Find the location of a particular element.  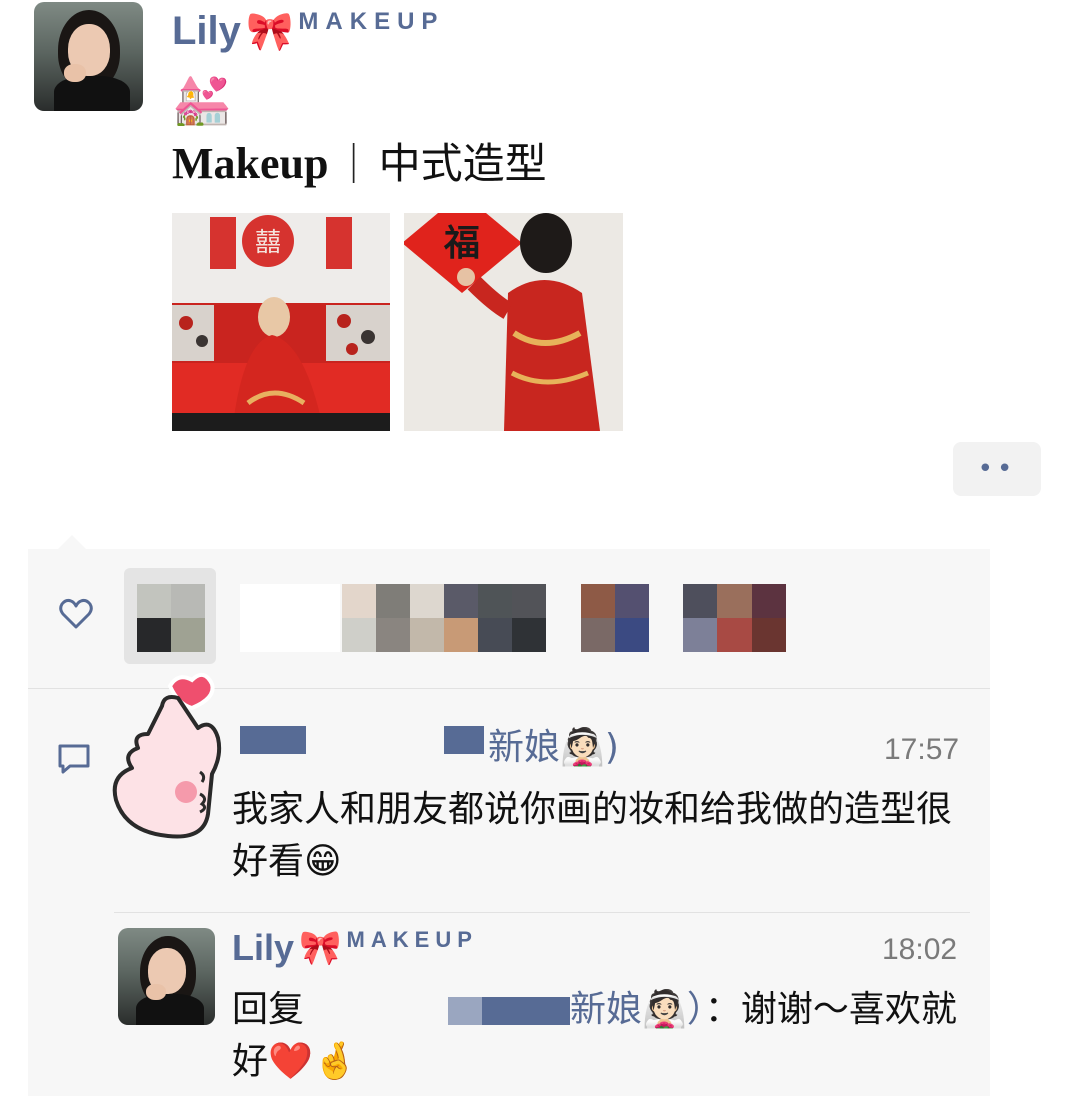

more-dots: •• is located at coordinates (997, 469).